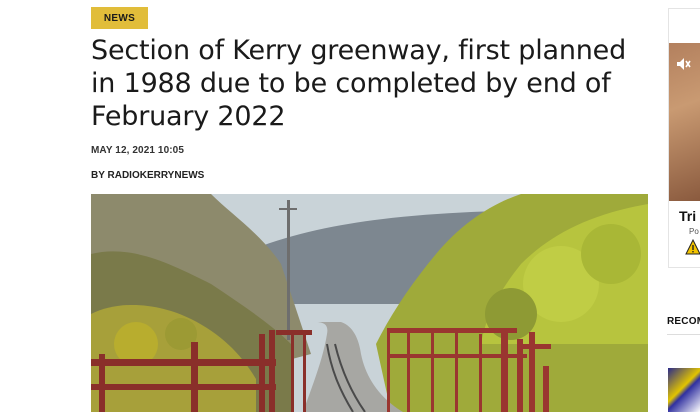 This screenshot has width=700, height=412. Describe the element at coordinates (156, 175) in the screenshot. I see `author-link: RADIOKERRYNEWS` at that location.